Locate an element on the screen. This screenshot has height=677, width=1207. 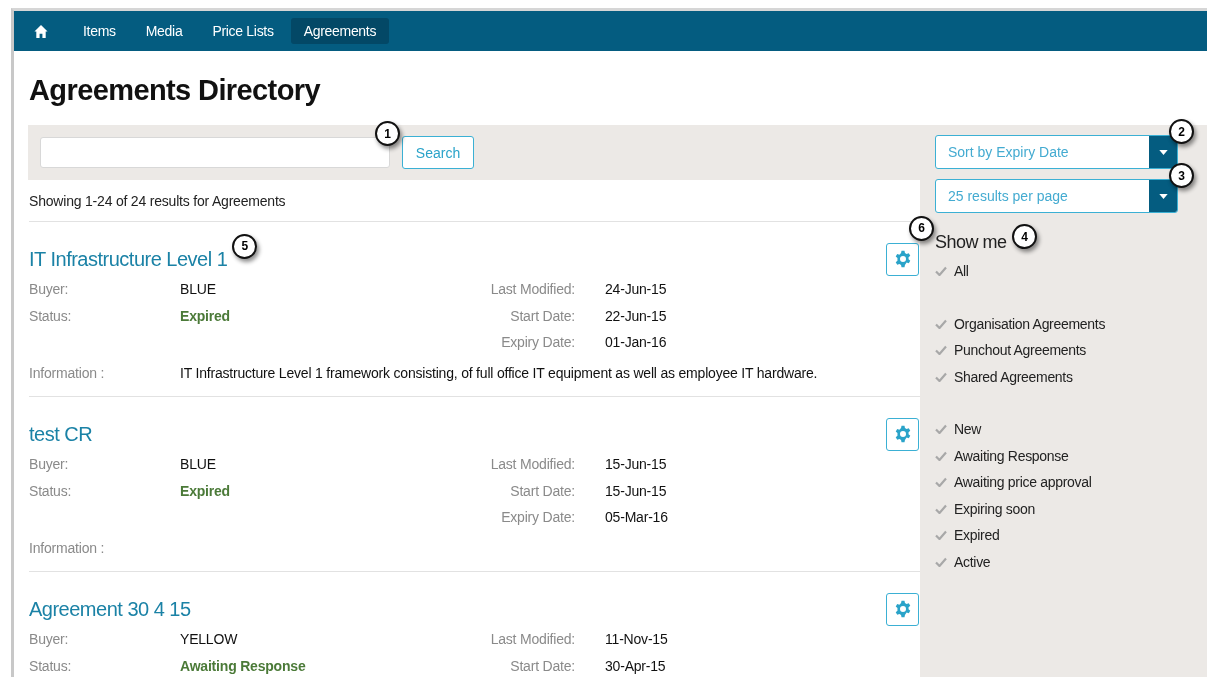
callout-number: 3 is located at coordinates (1181, 175).